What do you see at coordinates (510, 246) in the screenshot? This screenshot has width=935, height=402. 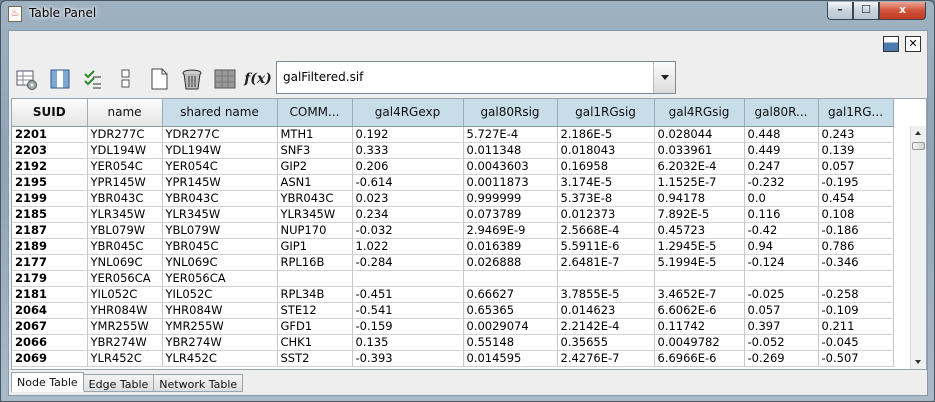 I see `table-cell: 0.016389` at bounding box center [510, 246].